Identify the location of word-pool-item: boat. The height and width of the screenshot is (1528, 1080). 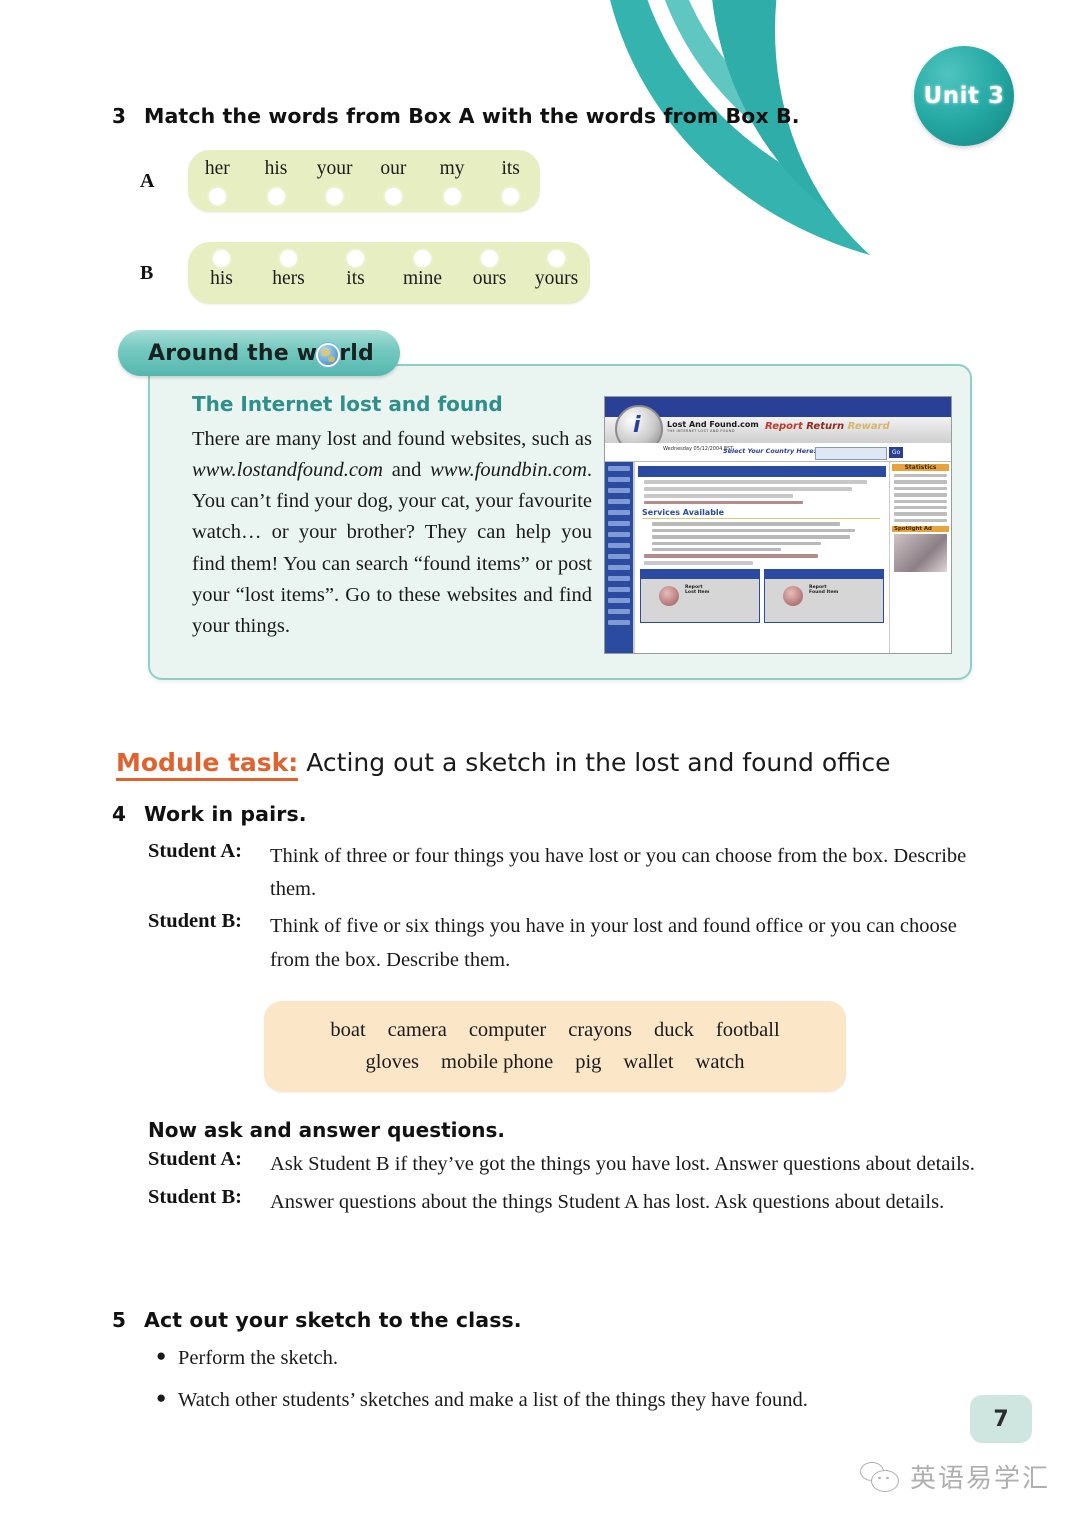
(348, 1029).